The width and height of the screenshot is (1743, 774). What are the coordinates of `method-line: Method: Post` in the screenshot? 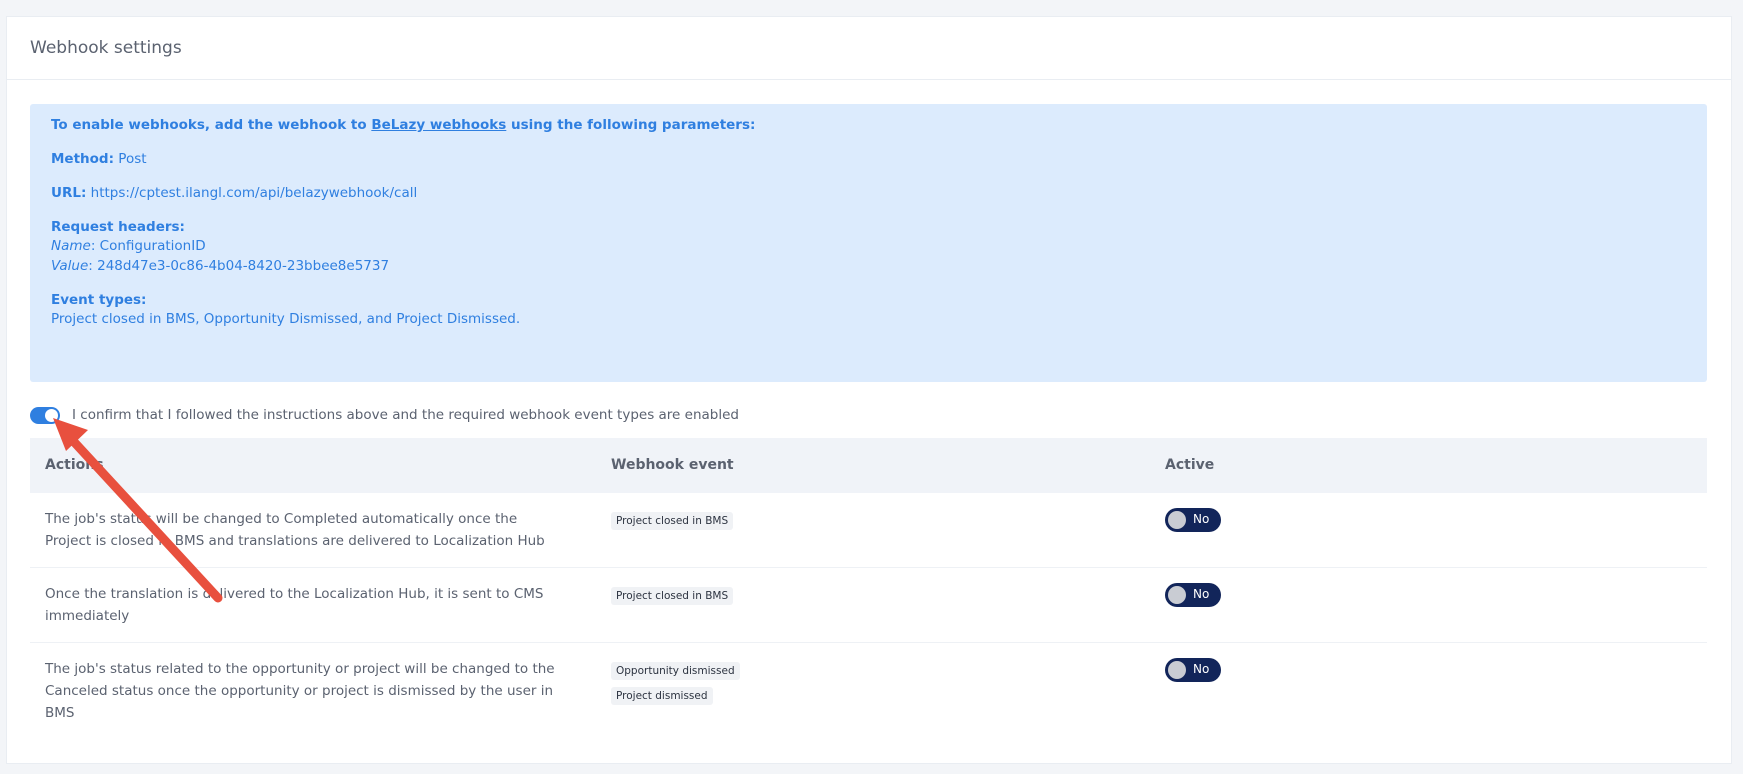 It's located at (99, 159).